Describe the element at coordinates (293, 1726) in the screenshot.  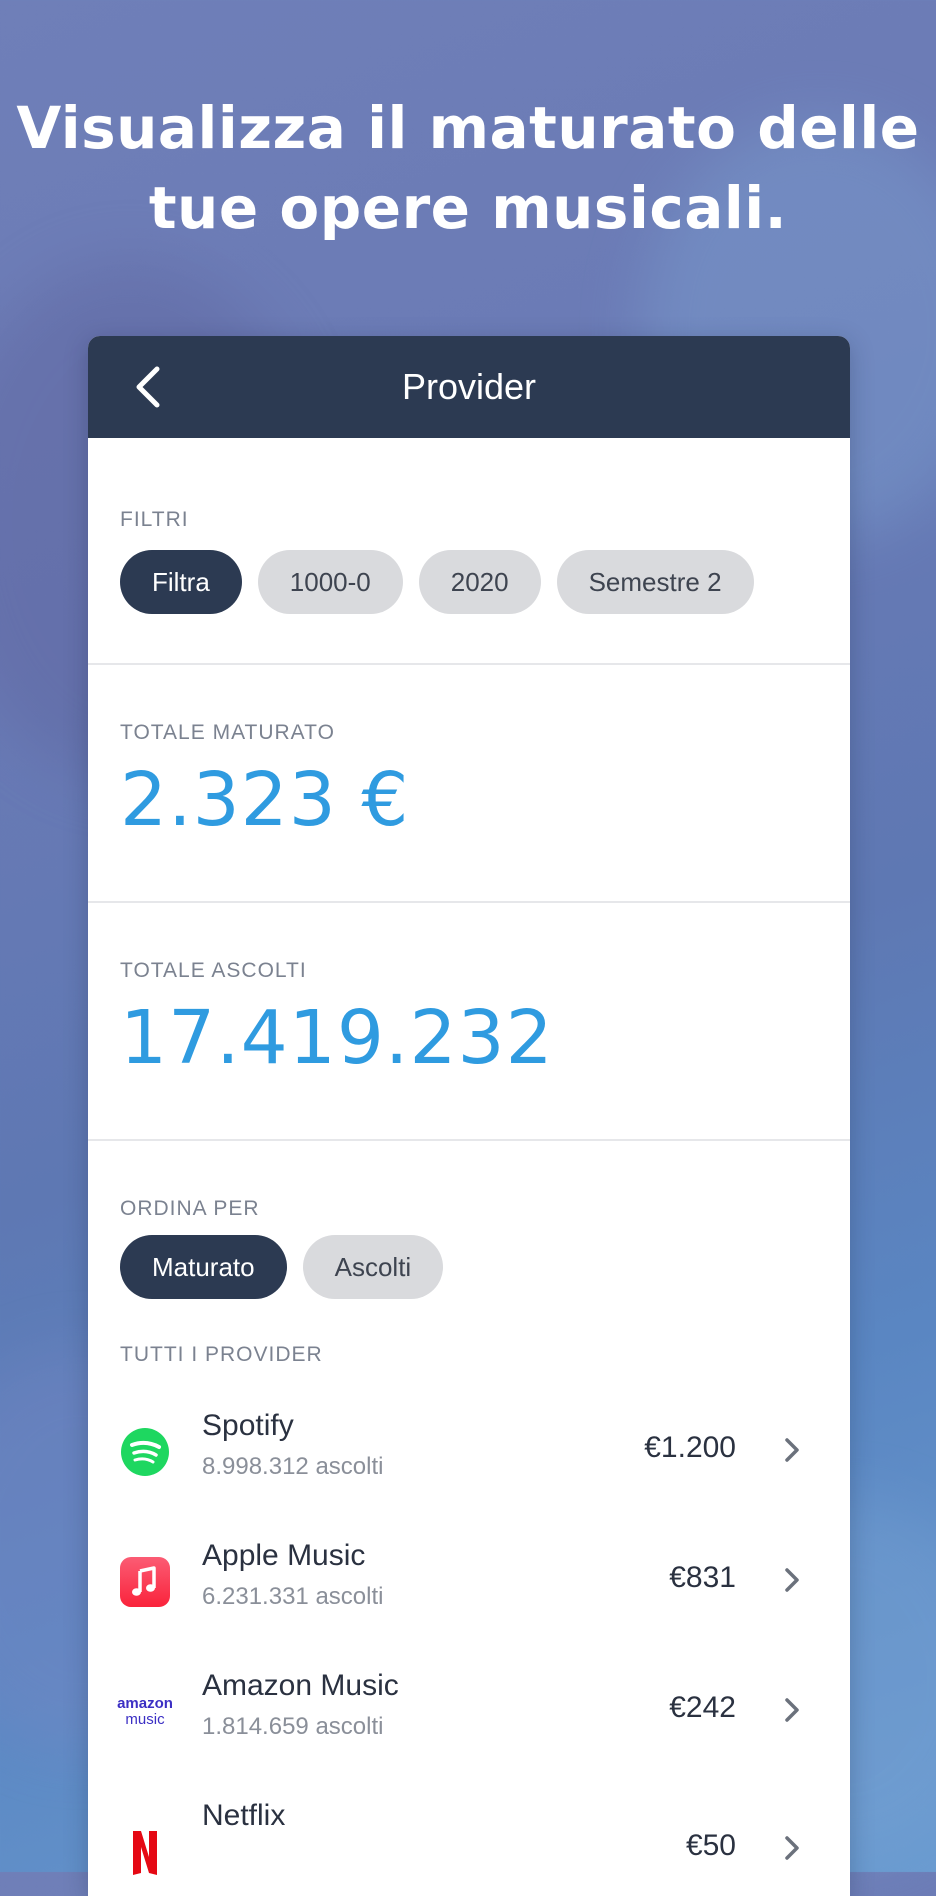
I see `provider-listens: 1.814.659 ascolti` at that location.